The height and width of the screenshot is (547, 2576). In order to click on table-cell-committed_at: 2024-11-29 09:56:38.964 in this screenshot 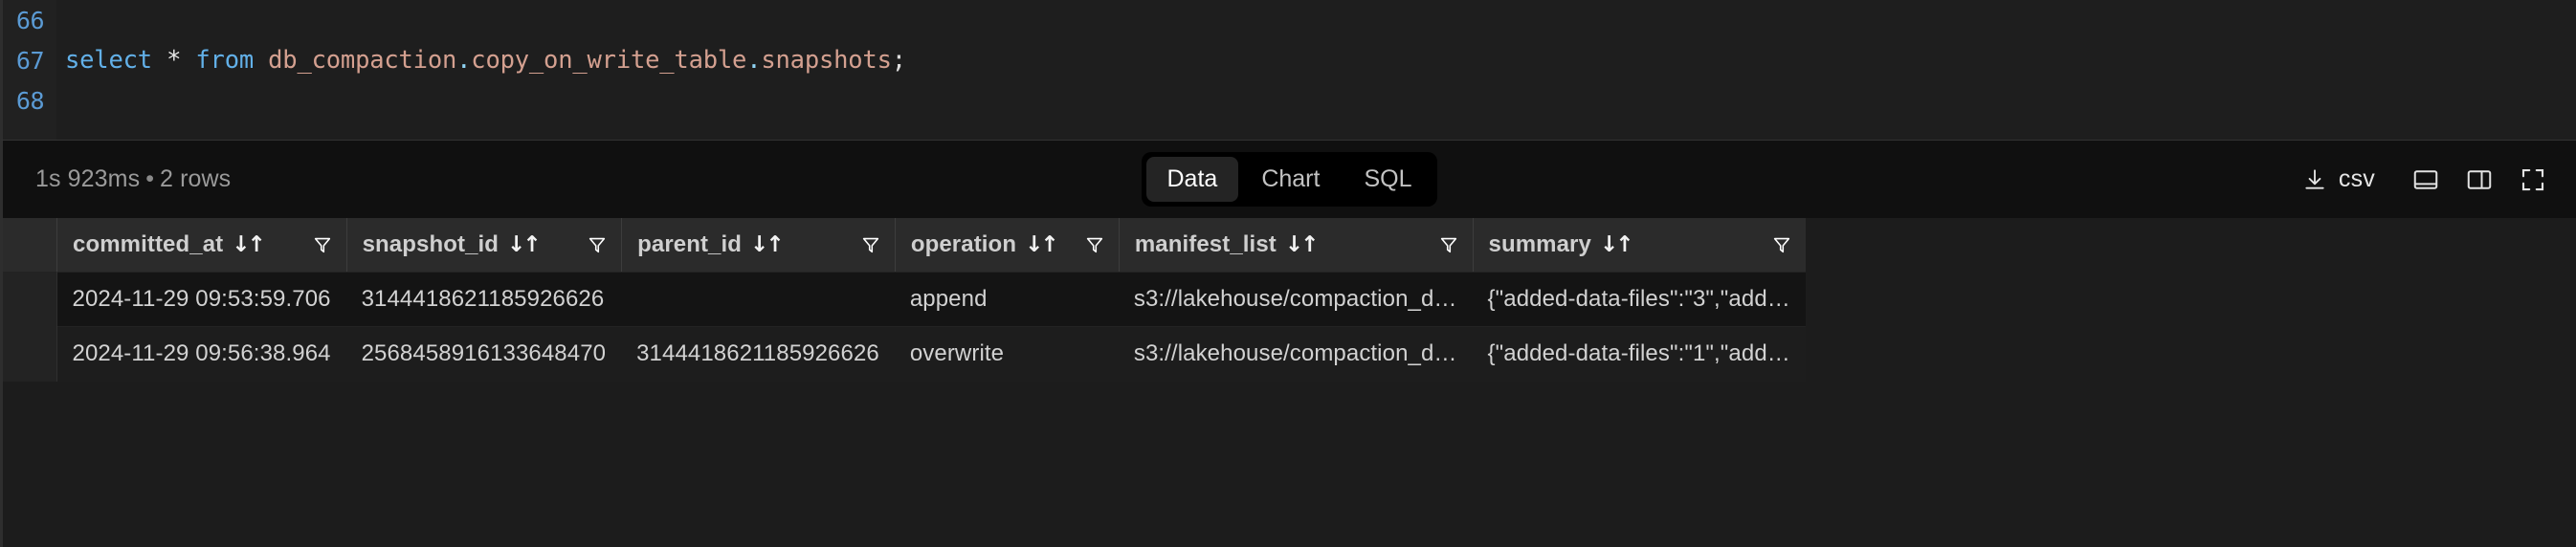, I will do `click(201, 354)`.